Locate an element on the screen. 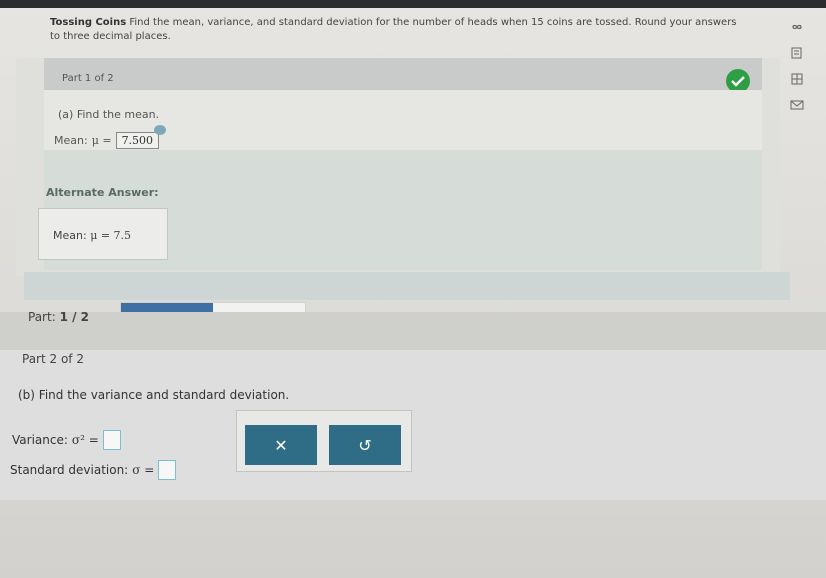 Image resolution: width=826 pixels, height=578 pixels. mean-answer-row: Mean: μ = 7.500 is located at coordinates (110, 137).